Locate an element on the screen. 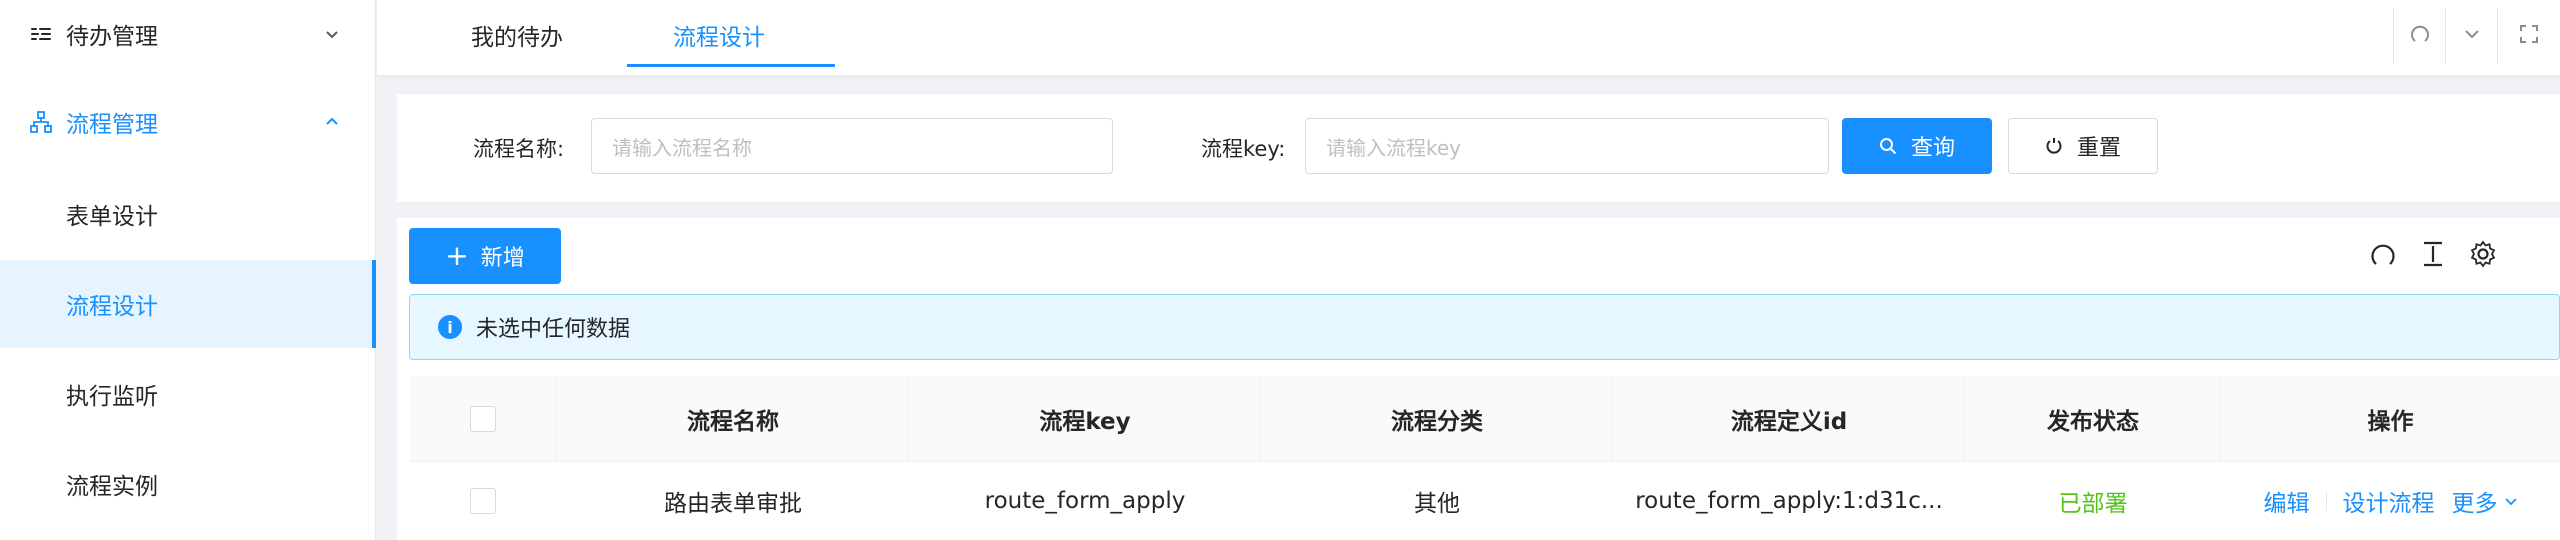 This screenshot has height=540, width=2560. edit-link: 编辑 is located at coordinates (2287, 501).